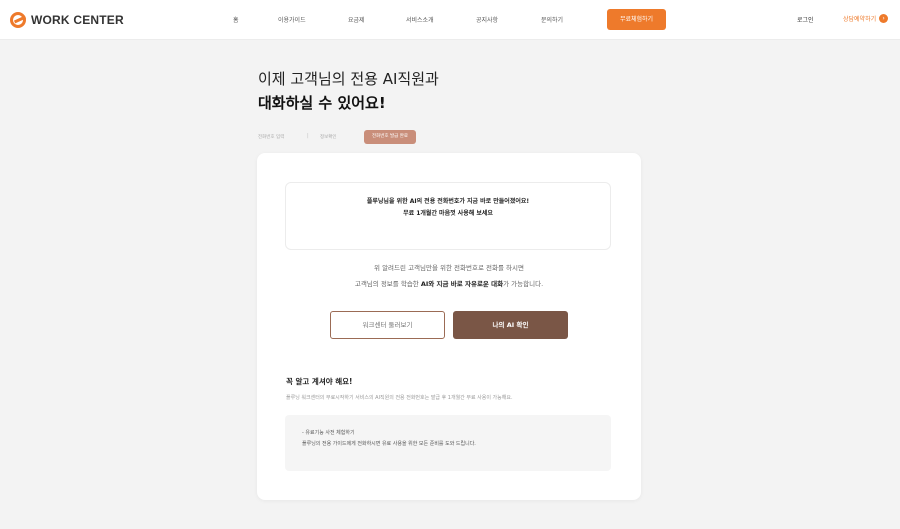 The width and height of the screenshot is (900, 529). Describe the element at coordinates (449, 268) in the screenshot. I see `description-line1: 위 알려드린 고객님만을 위한 전화번호로 전화를 하시면` at that location.